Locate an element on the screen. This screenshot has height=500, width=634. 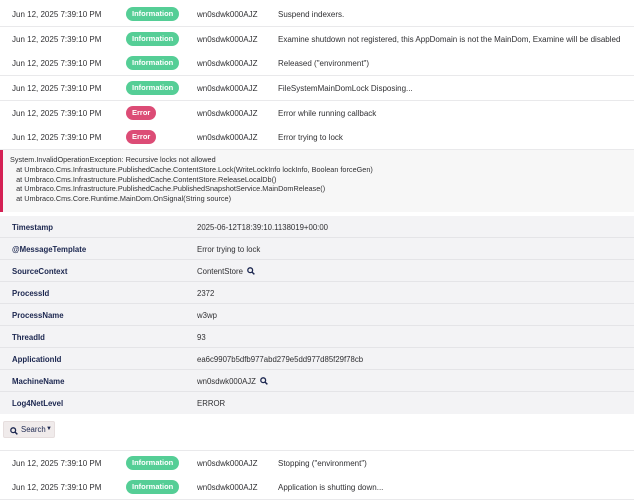
property-value-text: wn0sdwk000AJZ is located at coordinates (226, 381).